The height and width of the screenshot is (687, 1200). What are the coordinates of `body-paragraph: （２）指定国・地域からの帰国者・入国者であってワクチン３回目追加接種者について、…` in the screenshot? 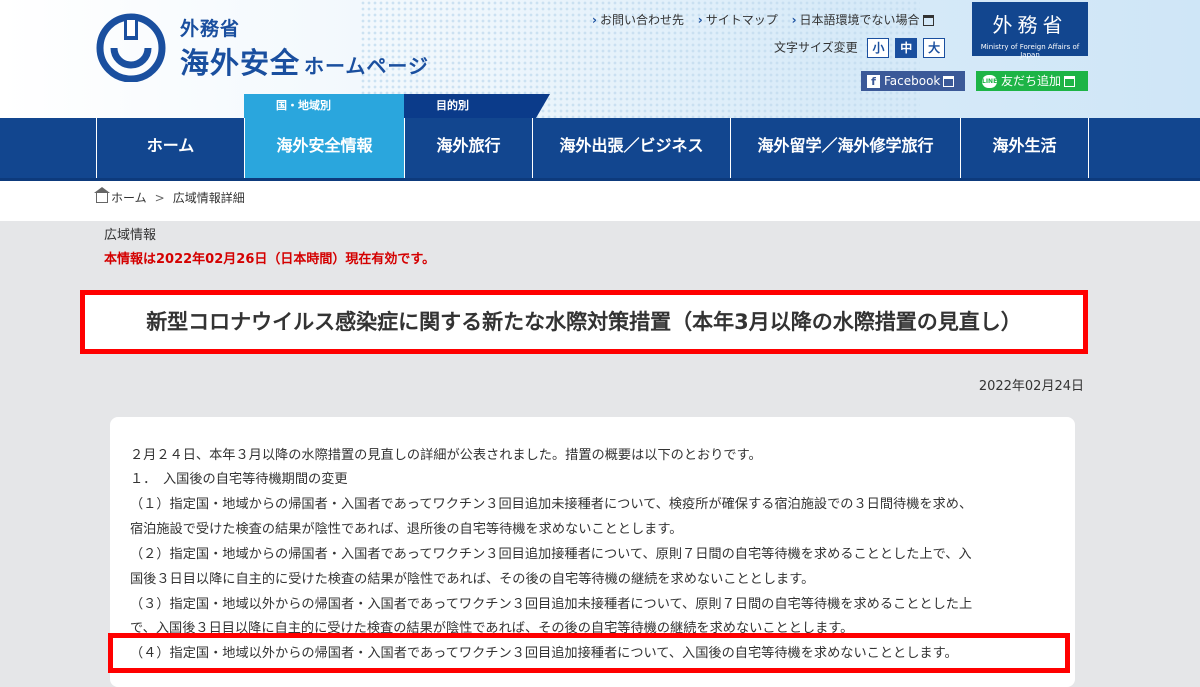 It's located at (551, 554).